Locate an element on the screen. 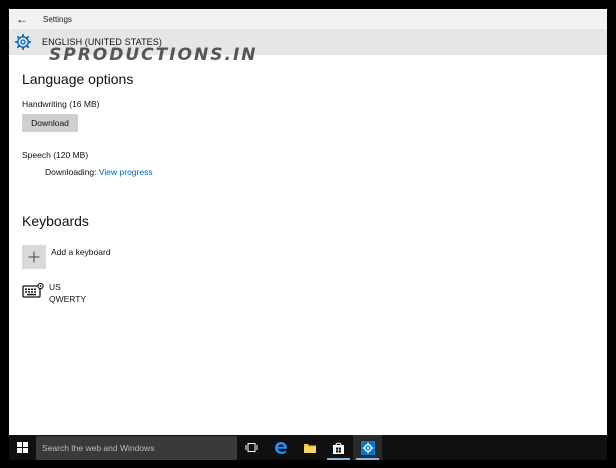 This screenshot has width=616, height=468. search-placeholder: Search the web and Windows is located at coordinates (98, 447).